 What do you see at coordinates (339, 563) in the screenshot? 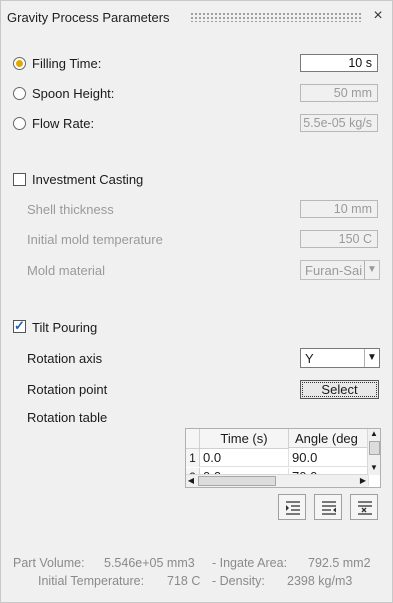
I see `ingate-area-value: 792.5 mm2` at bounding box center [339, 563].